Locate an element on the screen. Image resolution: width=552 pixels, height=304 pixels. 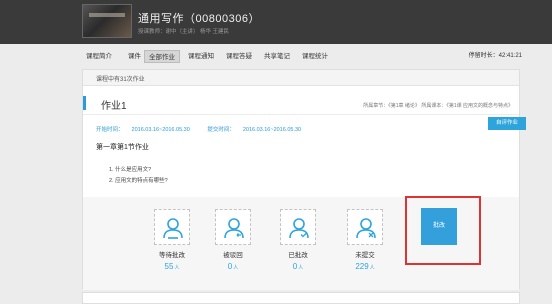
stat-waiting: 等待批改 55人 is located at coordinates (172, 240).